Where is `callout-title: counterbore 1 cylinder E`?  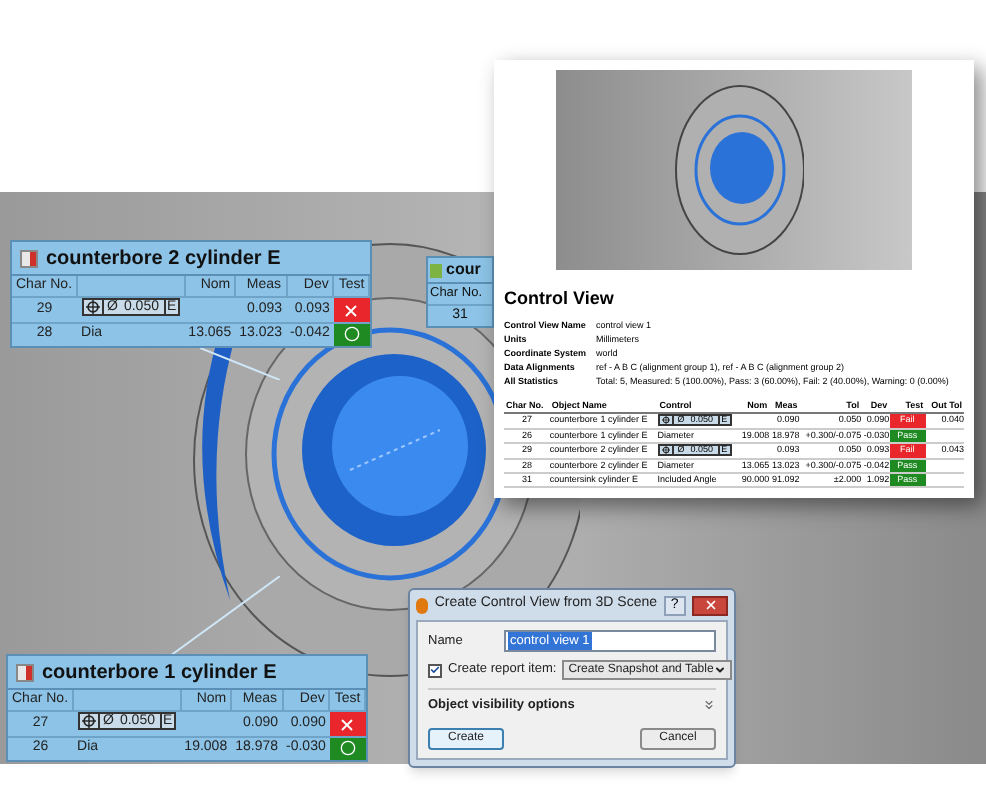 callout-title: counterbore 1 cylinder E is located at coordinates (159, 673).